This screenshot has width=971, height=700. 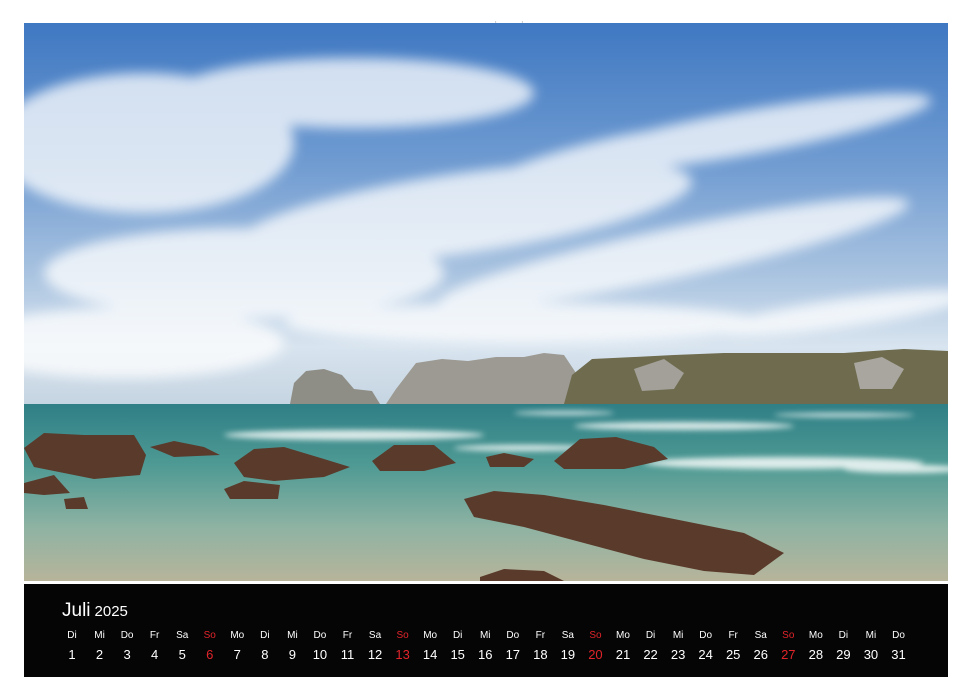 What do you see at coordinates (760, 654) in the screenshot?
I see `day-number: 26` at bounding box center [760, 654].